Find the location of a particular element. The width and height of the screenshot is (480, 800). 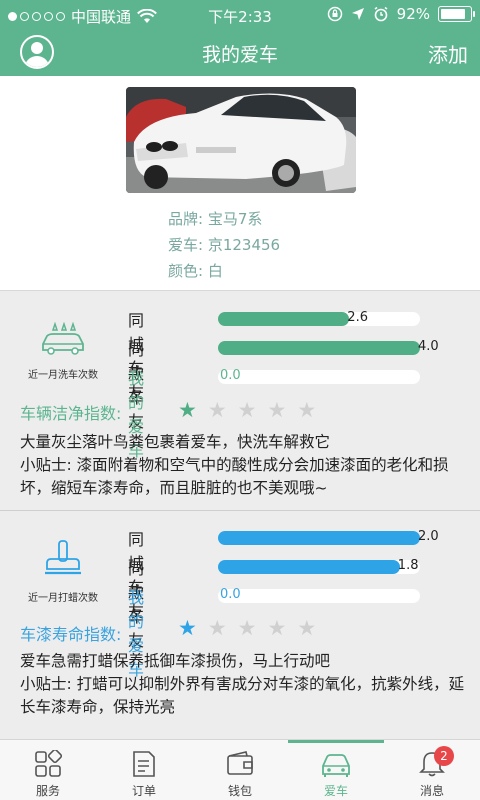

wax-advice: 爱车急需打蜡保养抵御车漆损伤，马上行动吧 is located at coordinates (175, 661).